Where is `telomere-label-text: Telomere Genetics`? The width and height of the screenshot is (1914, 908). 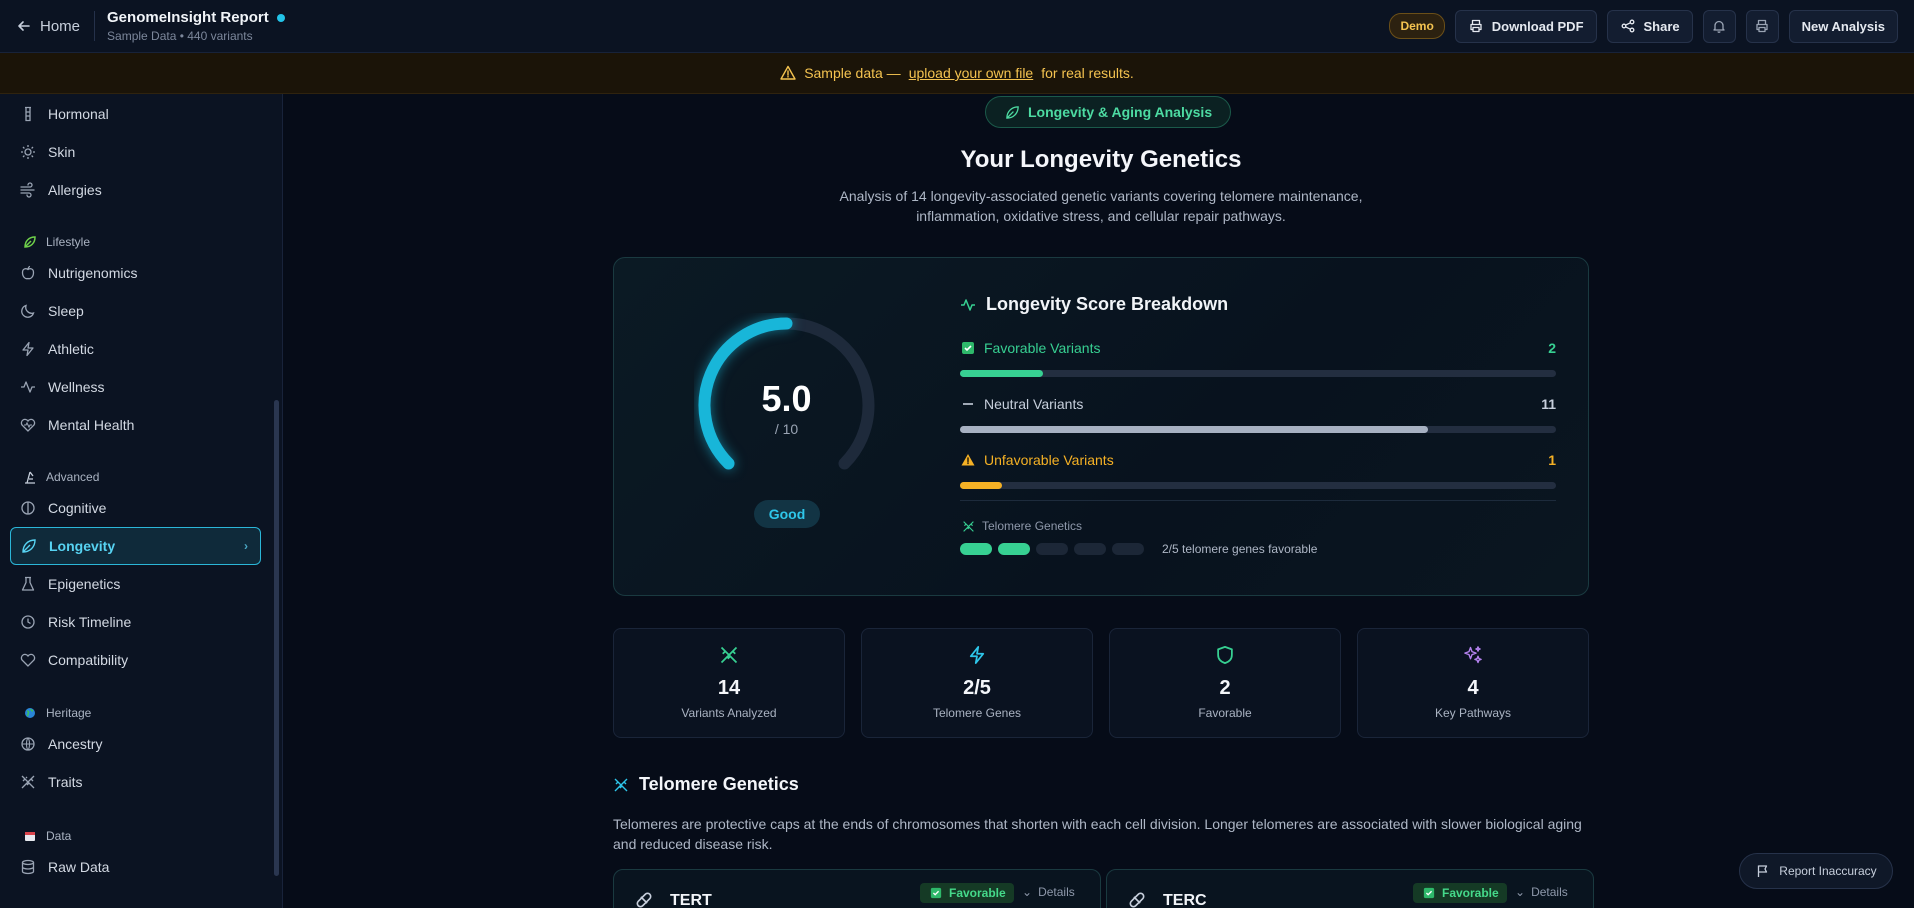
telomere-label-text: Telomere Genetics is located at coordinates (1032, 526).